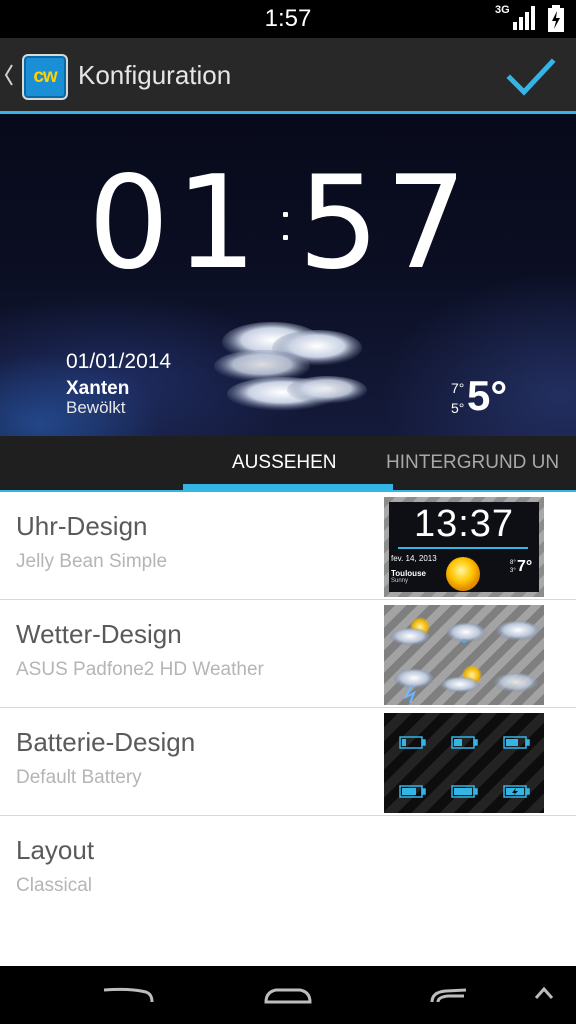 This screenshot has width=576, height=1024. Describe the element at coordinates (408, 573) in the screenshot. I see `thumb-city: Toulouse` at that location.